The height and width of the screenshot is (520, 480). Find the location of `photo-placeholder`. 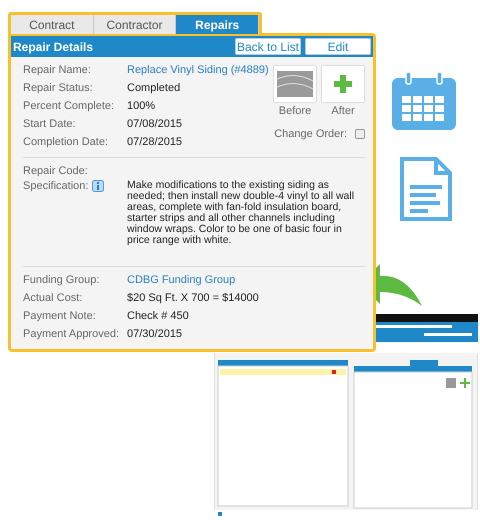

photo-placeholder is located at coordinates (295, 84).